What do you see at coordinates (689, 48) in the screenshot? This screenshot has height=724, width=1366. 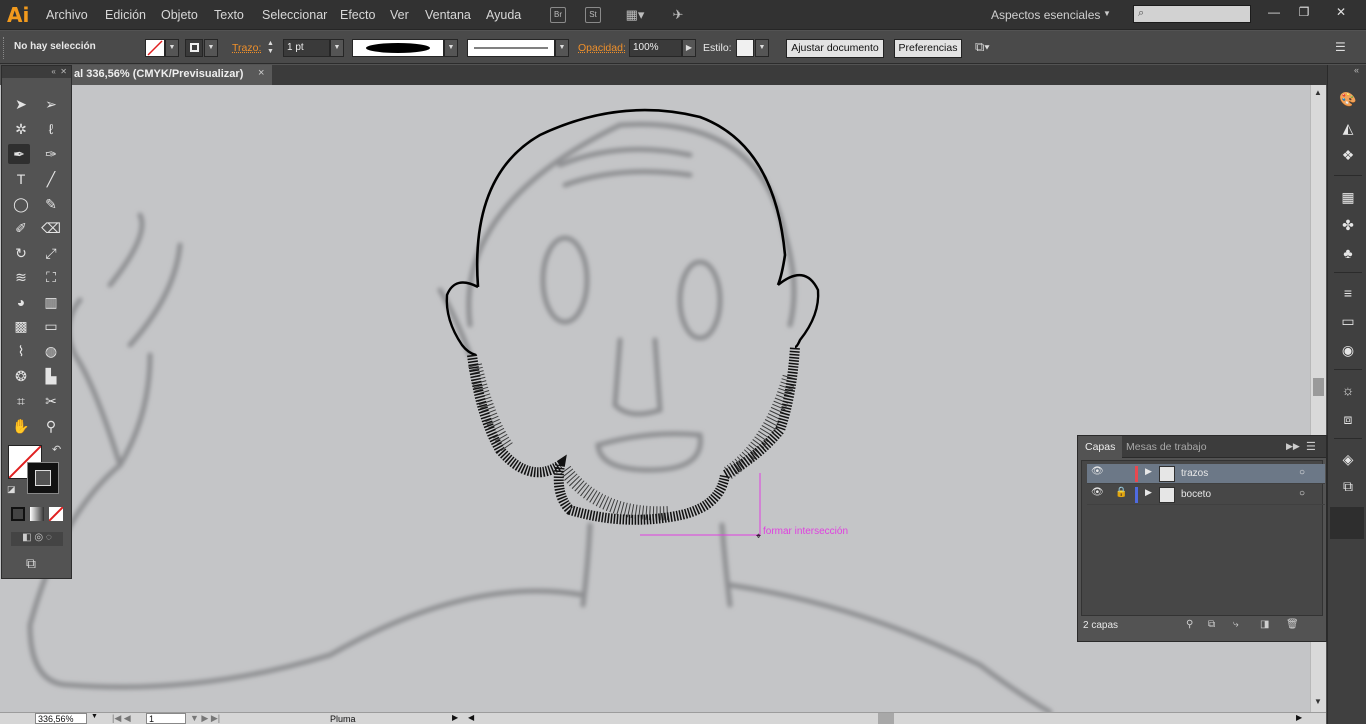 I see `opacity-slider-button: ▶` at bounding box center [689, 48].